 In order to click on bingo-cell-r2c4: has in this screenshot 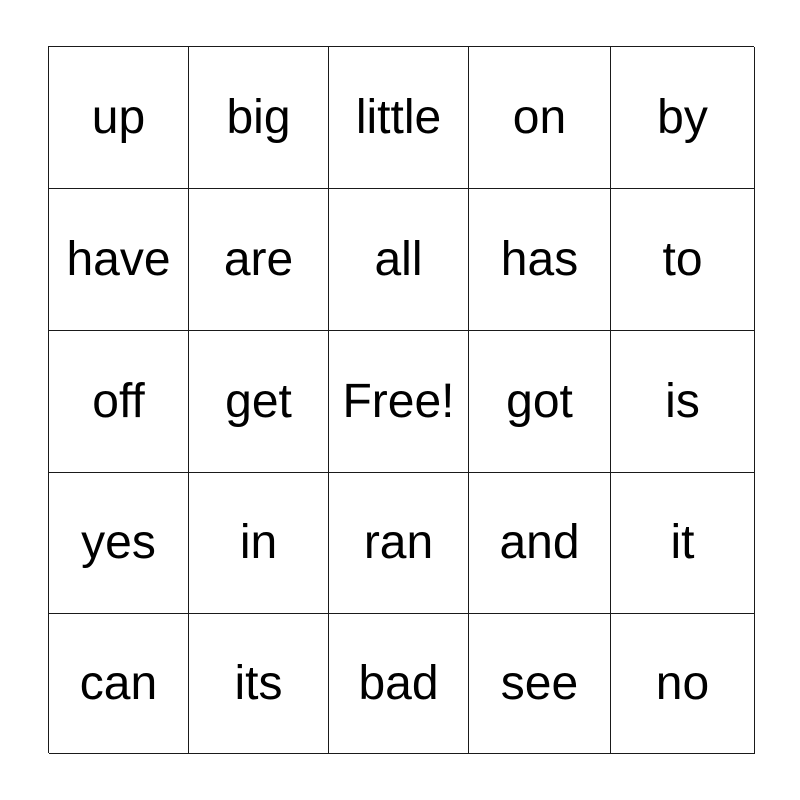, I will do `click(540, 260)`.